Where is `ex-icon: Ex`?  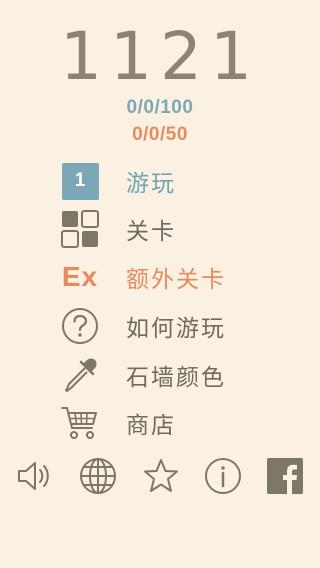
ex-icon: Ex is located at coordinates (80, 277).